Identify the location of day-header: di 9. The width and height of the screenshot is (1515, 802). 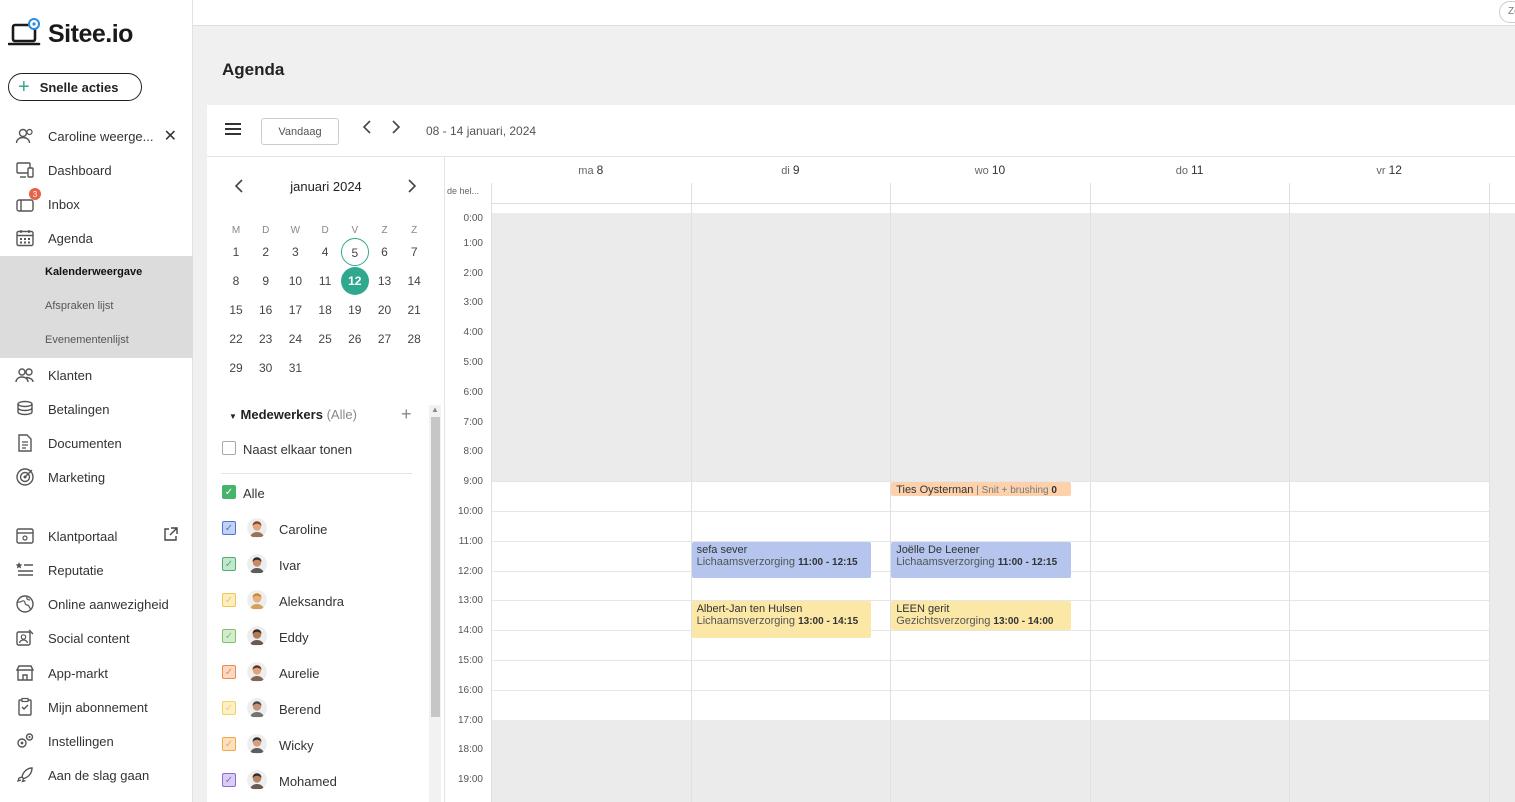
(791, 171).